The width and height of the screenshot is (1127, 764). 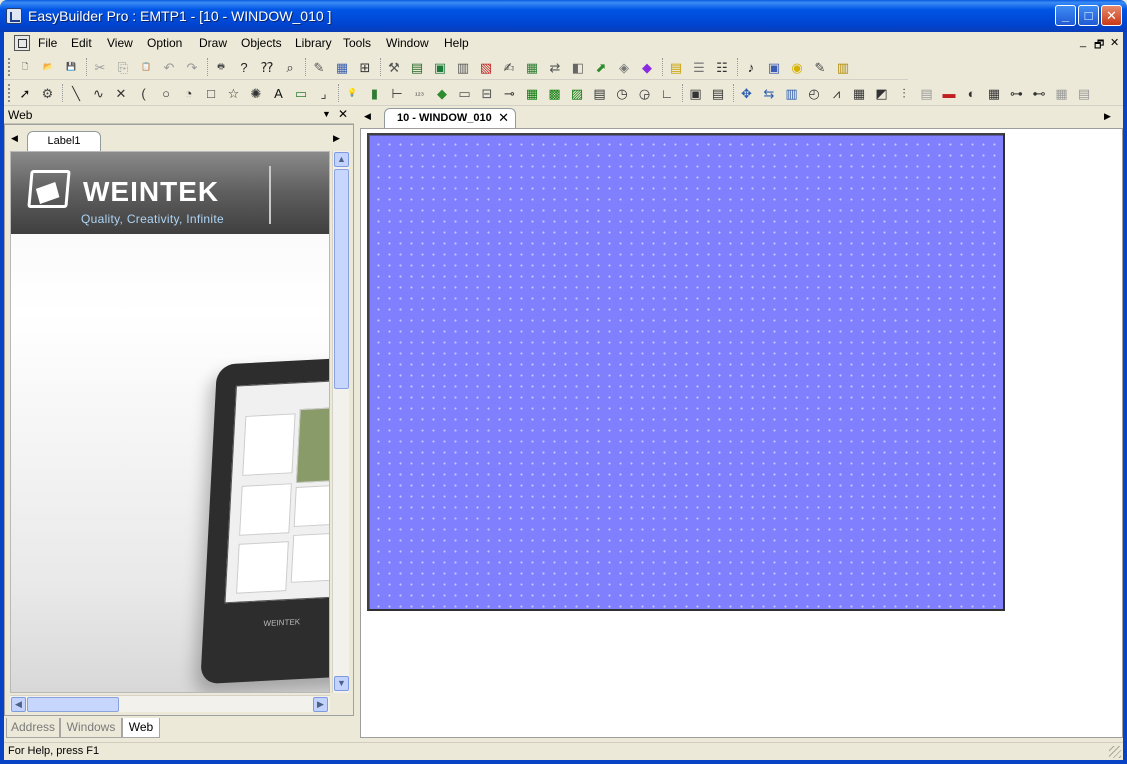 I want to click on bars-icon: ▥, so click(x=843, y=67).